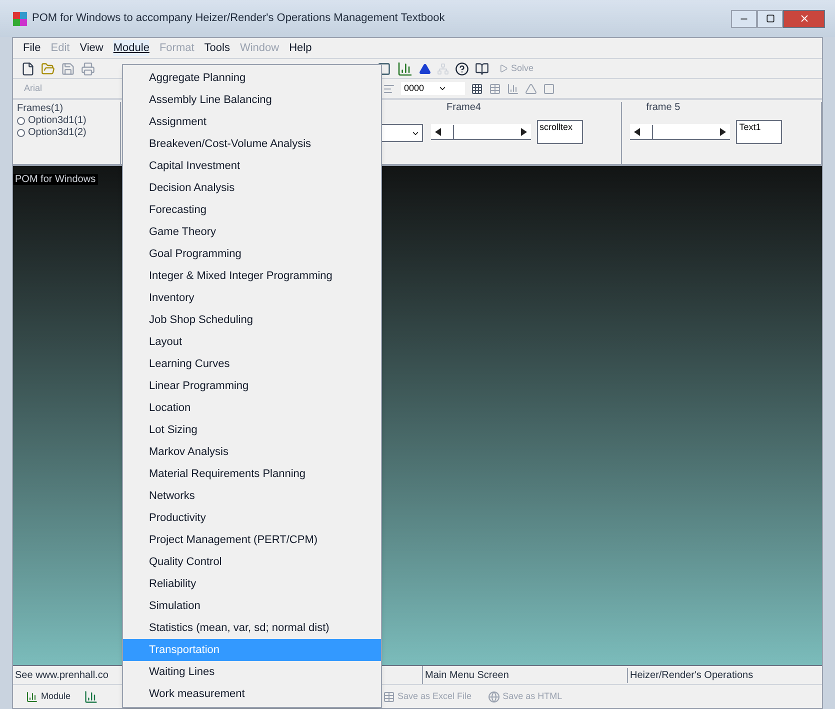 The image size is (835, 709). Describe the element at coordinates (131, 48) in the screenshot. I see `menu-item: Module` at that location.